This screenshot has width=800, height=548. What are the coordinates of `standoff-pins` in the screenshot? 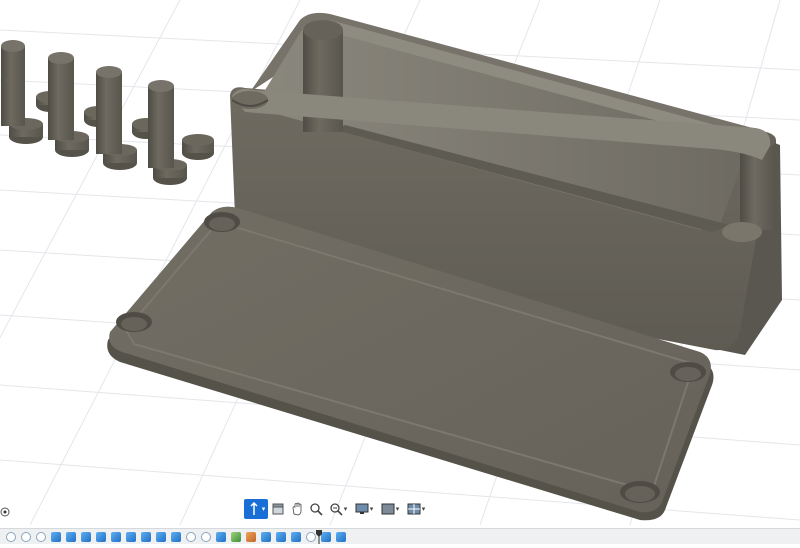 It's located at (107, 112).